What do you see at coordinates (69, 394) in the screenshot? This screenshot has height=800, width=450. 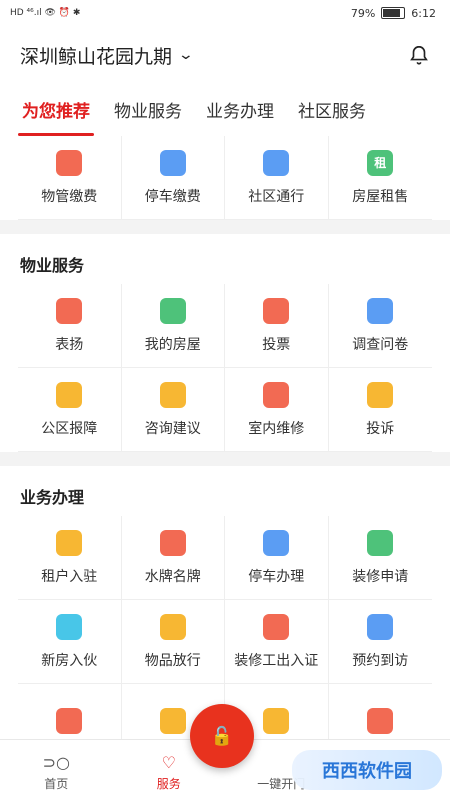 I see `report-icon` at bounding box center [69, 394].